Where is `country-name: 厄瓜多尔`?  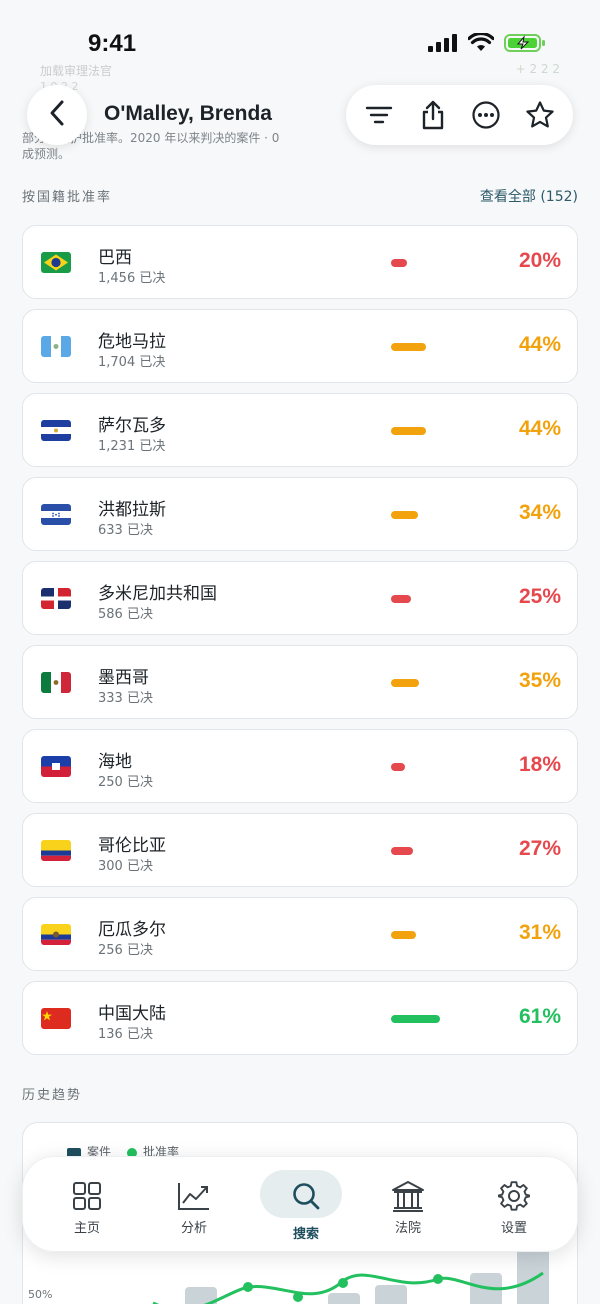 country-name: 厄瓜多尔 is located at coordinates (132, 930).